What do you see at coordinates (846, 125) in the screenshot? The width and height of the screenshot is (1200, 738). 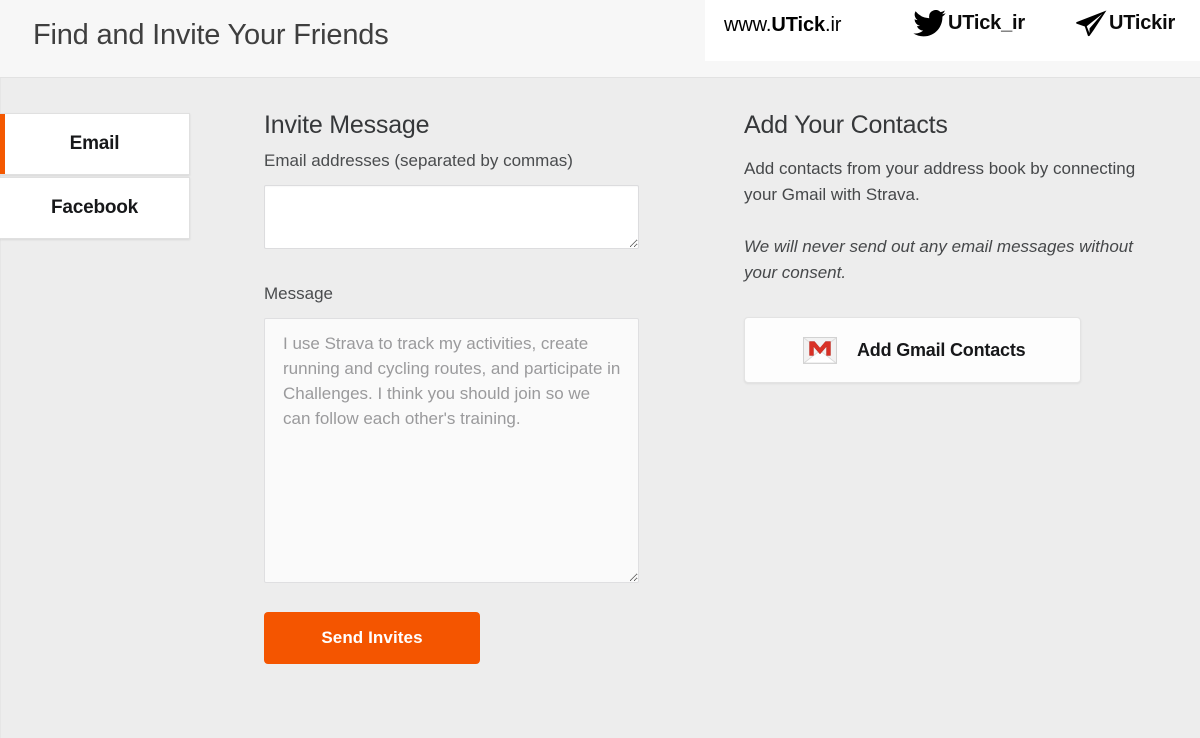 I see `add-contacts-title: Add Your Contacts` at bounding box center [846, 125].